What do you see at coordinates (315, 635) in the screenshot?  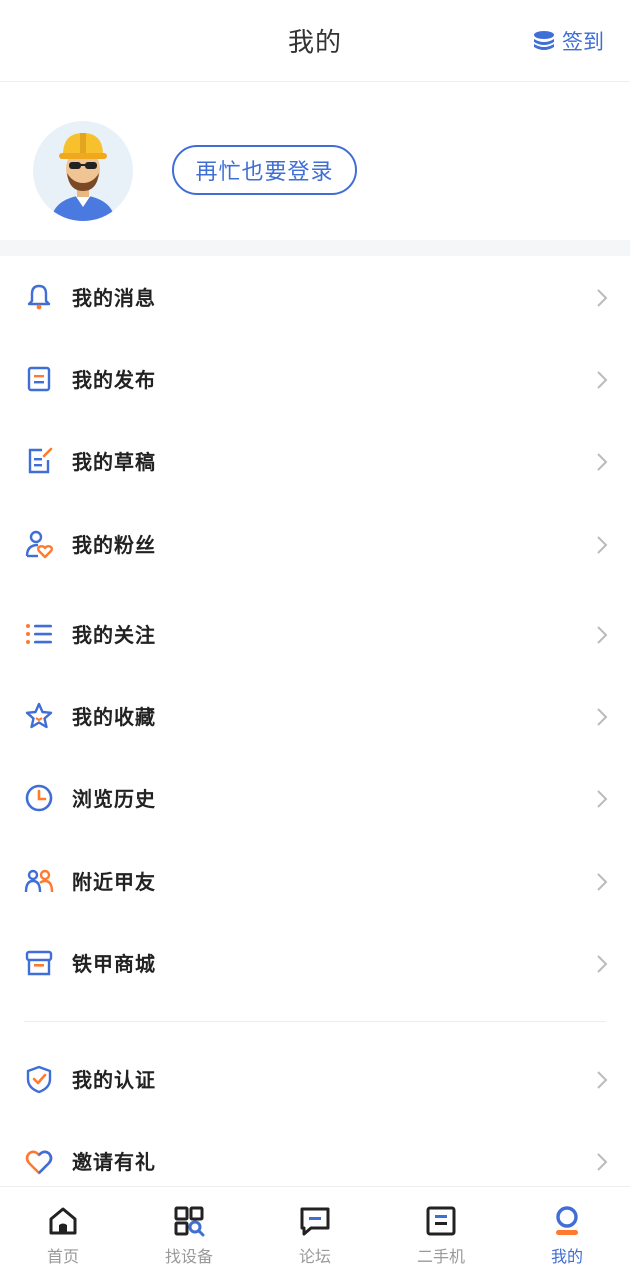 I see `menu-item-following: 我的关注` at bounding box center [315, 635].